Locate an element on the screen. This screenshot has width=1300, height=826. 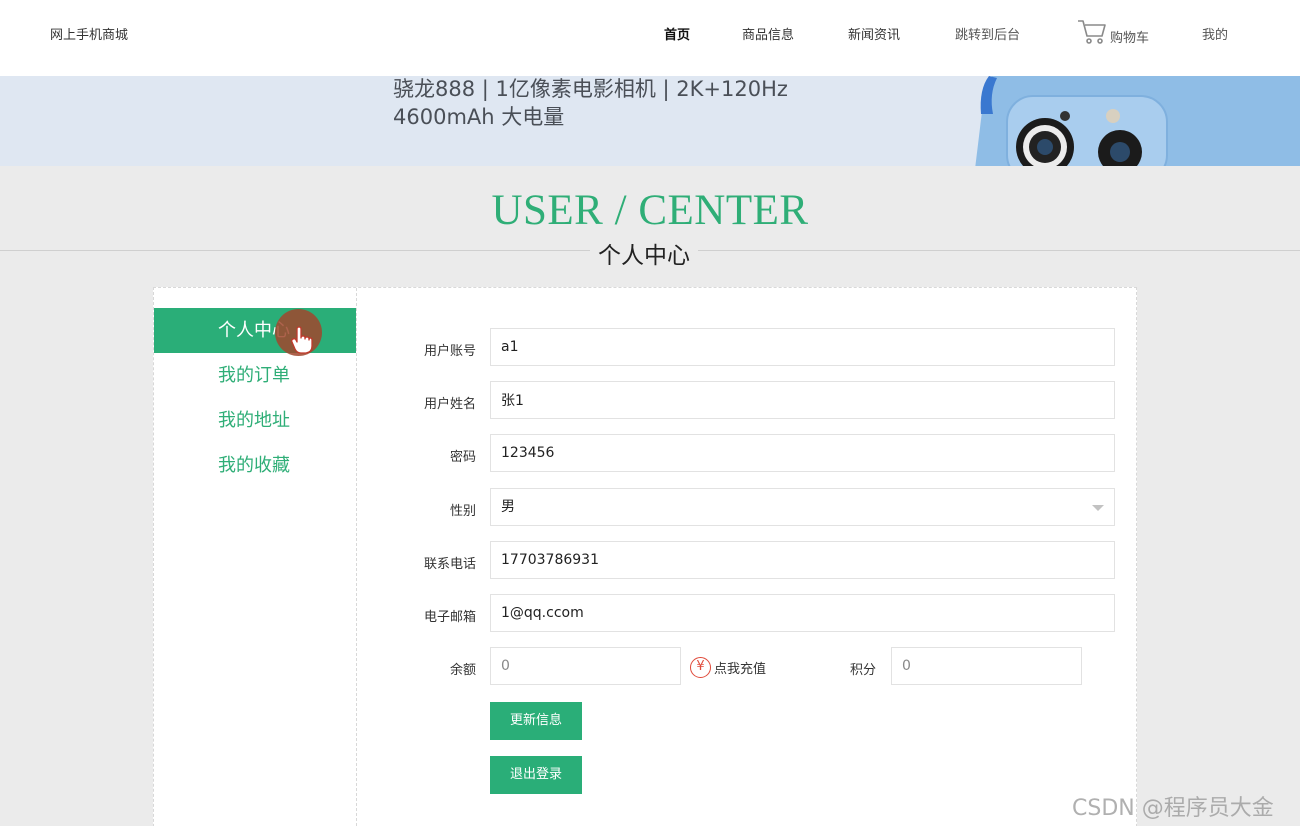
points-label: 积分 is located at coordinates (862, 670).